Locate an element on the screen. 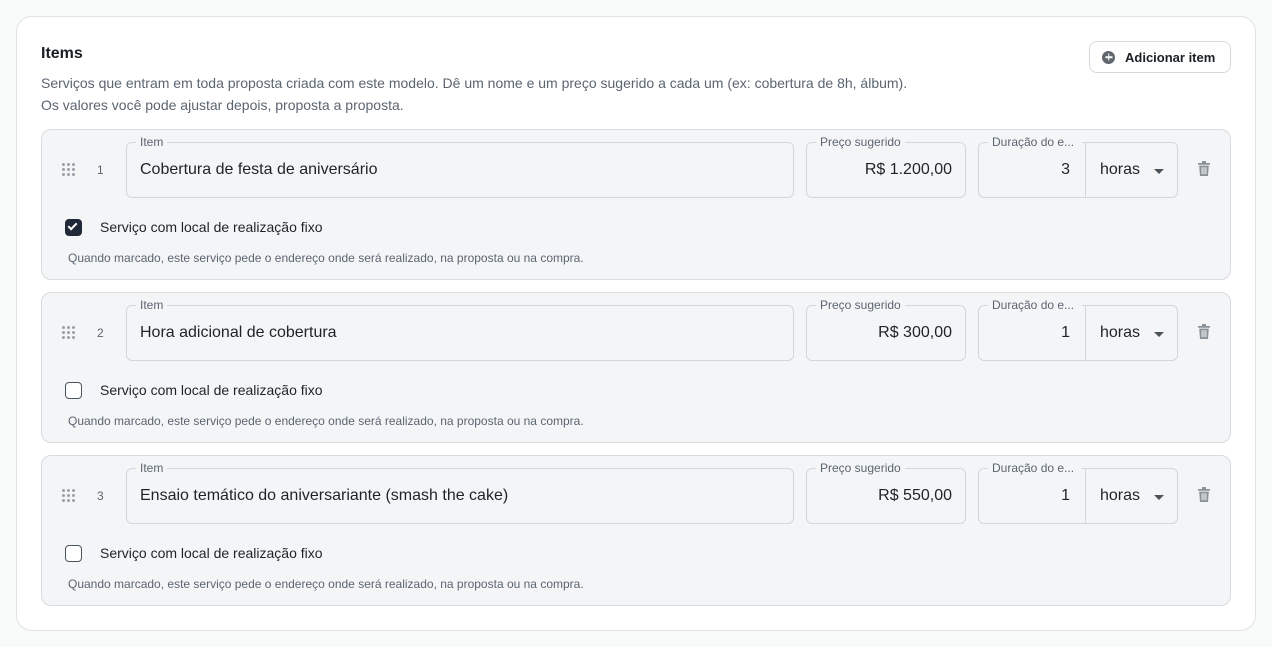  item-duration-value: 3 is located at coordinates (1065, 169).